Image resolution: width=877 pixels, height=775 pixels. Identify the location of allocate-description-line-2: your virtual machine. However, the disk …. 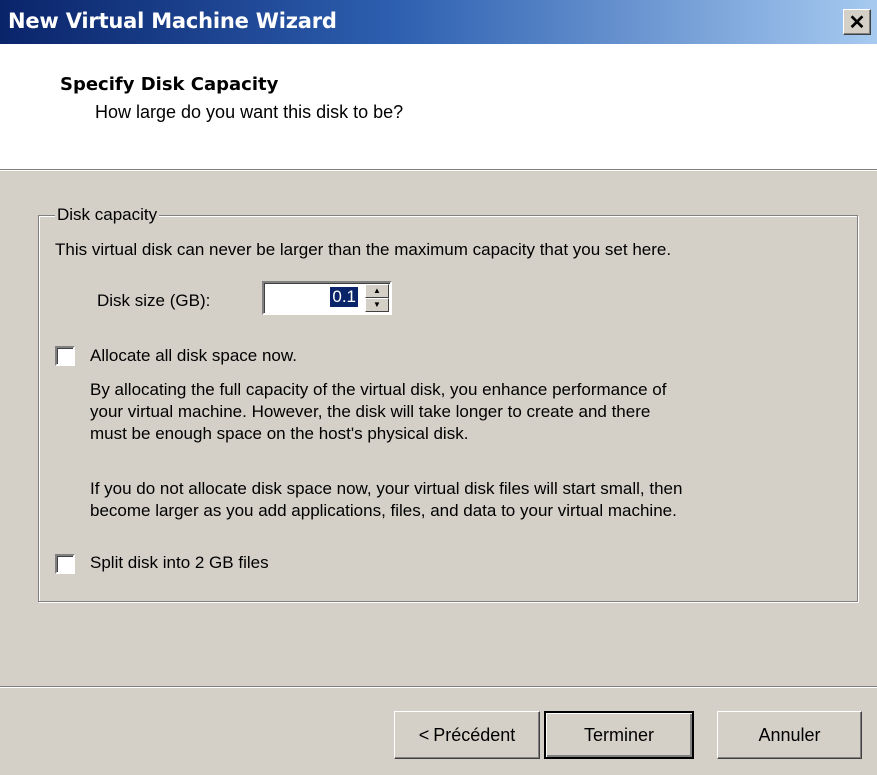
(370, 411).